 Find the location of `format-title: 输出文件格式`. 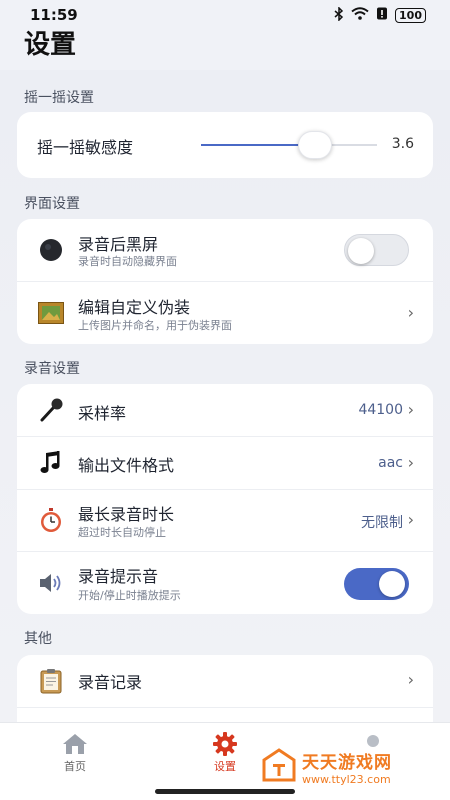

format-title: 输出文件格式 is located at coordinates (126, 465).